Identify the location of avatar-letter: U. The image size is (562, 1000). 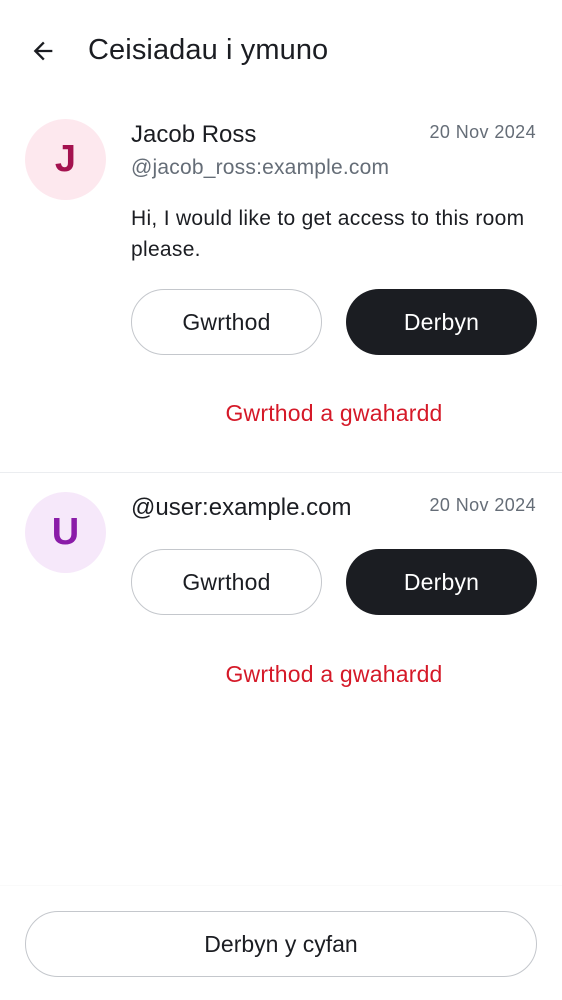
(65, 532).